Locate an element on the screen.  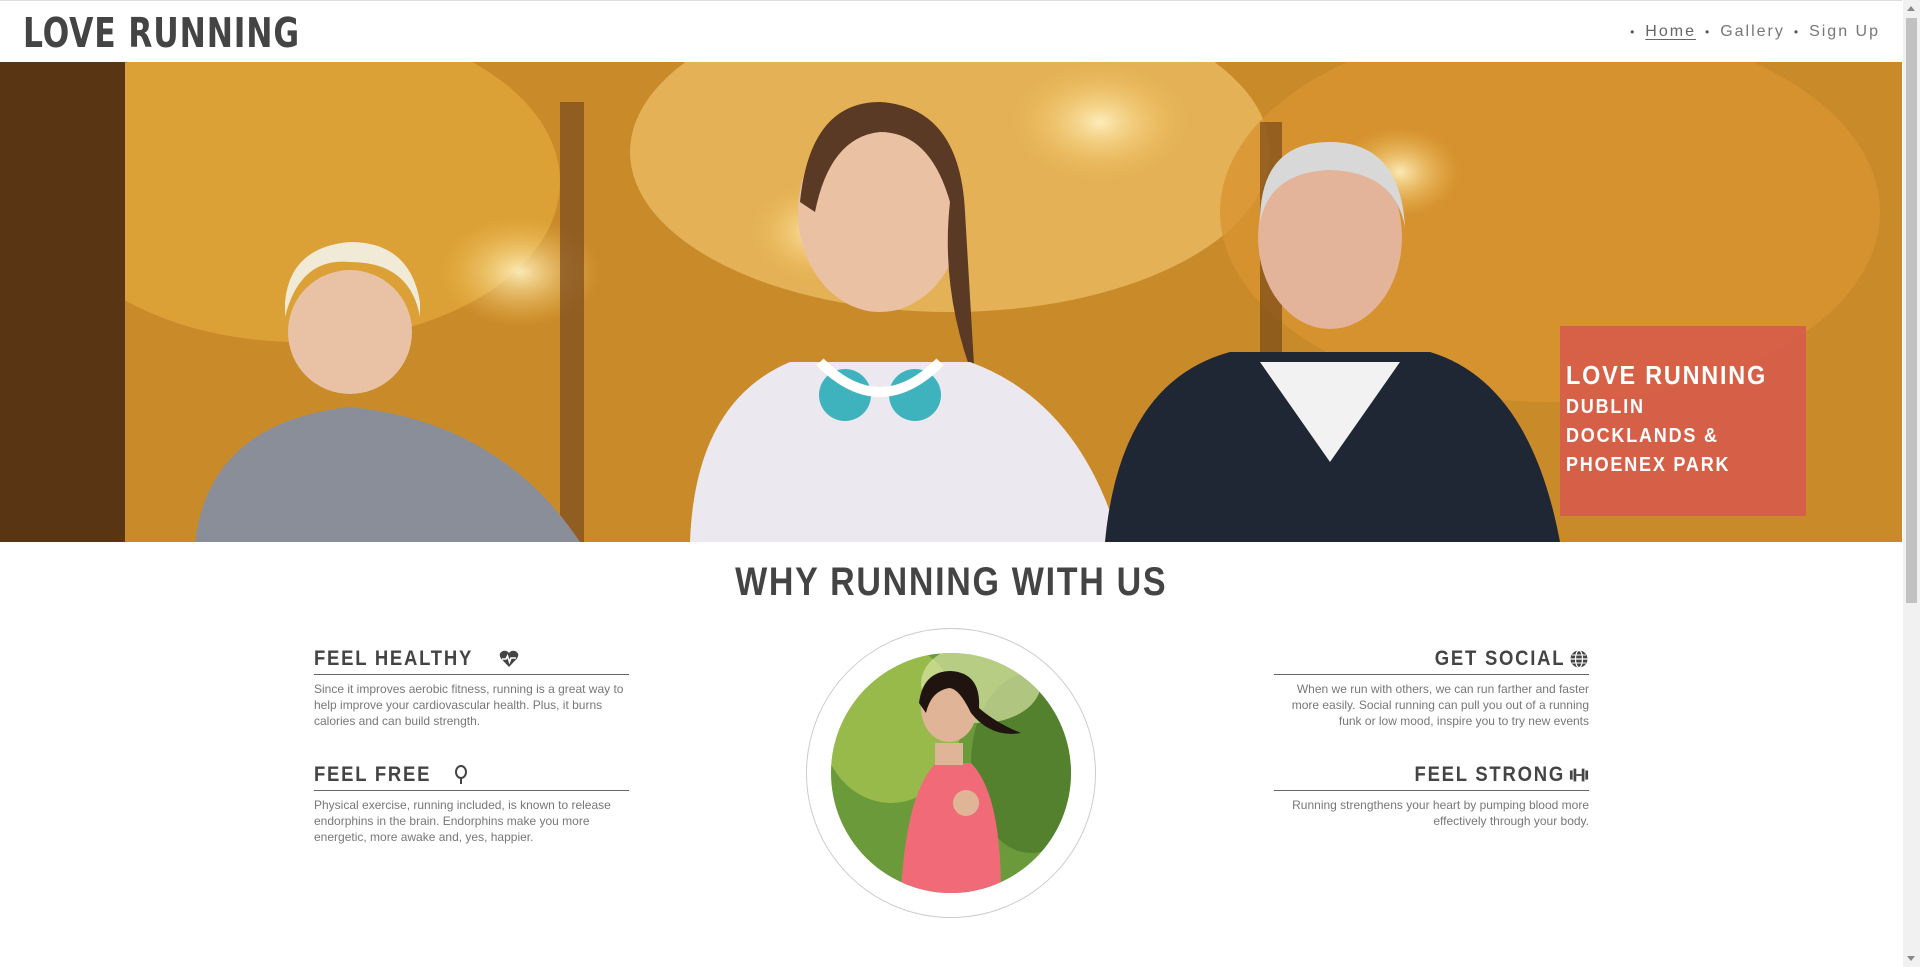
hero-title: LOVE RUNNING is located at coordinates (1667, 375).